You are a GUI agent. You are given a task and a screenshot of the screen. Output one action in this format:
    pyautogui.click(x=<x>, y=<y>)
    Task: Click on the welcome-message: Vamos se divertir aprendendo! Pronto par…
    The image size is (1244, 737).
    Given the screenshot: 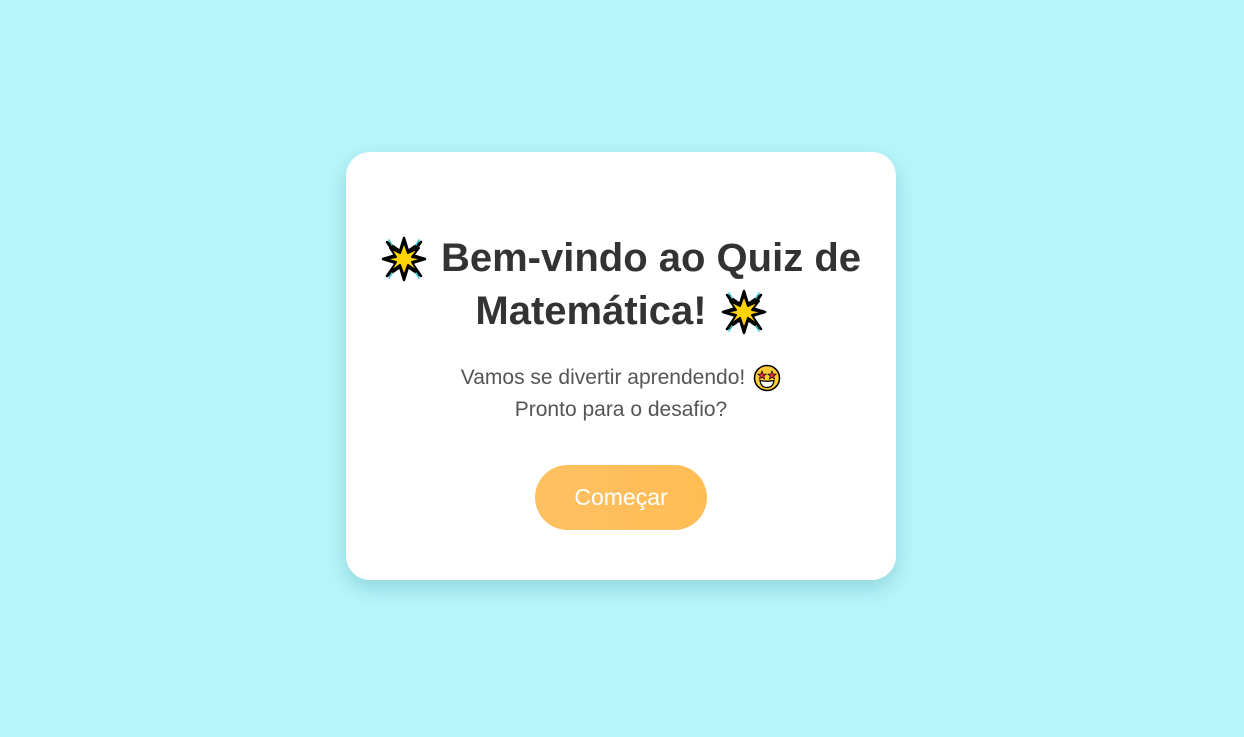 What is the action you would take?
    pyautogui.click(x=621, y=394)
    